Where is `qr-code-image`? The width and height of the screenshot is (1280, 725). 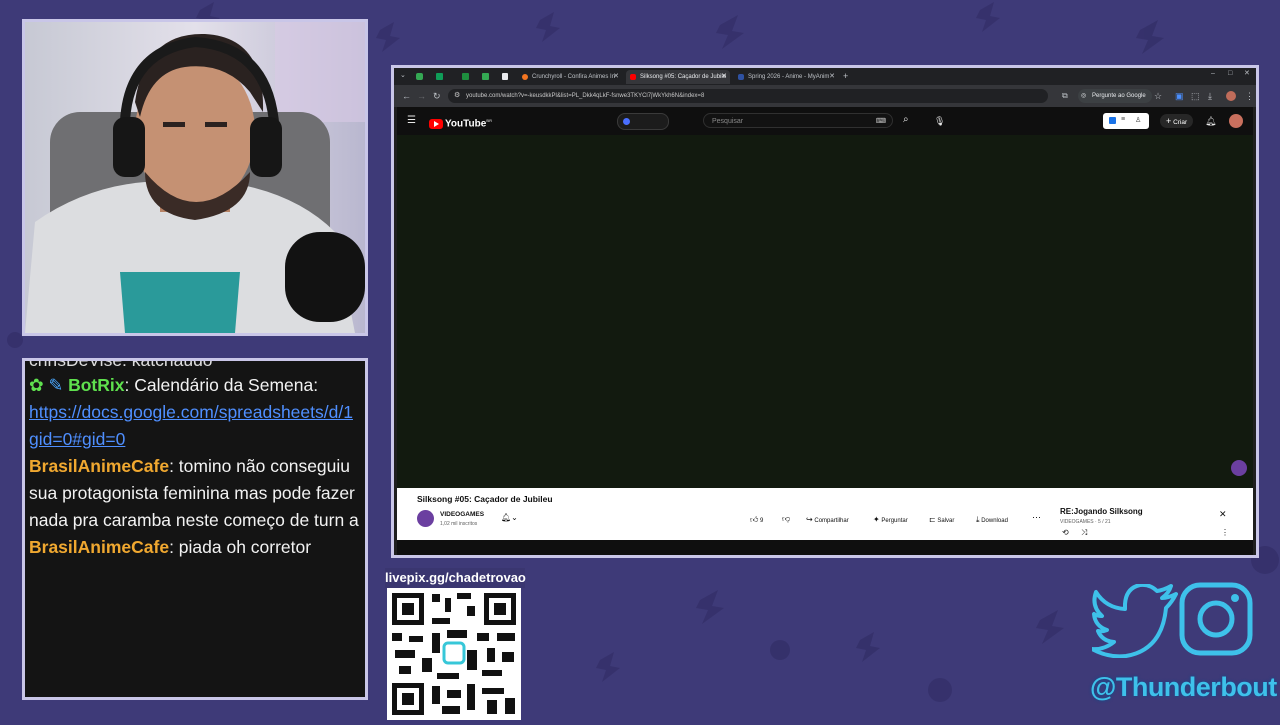
qr-code-image is located at coordinates (454, 654).